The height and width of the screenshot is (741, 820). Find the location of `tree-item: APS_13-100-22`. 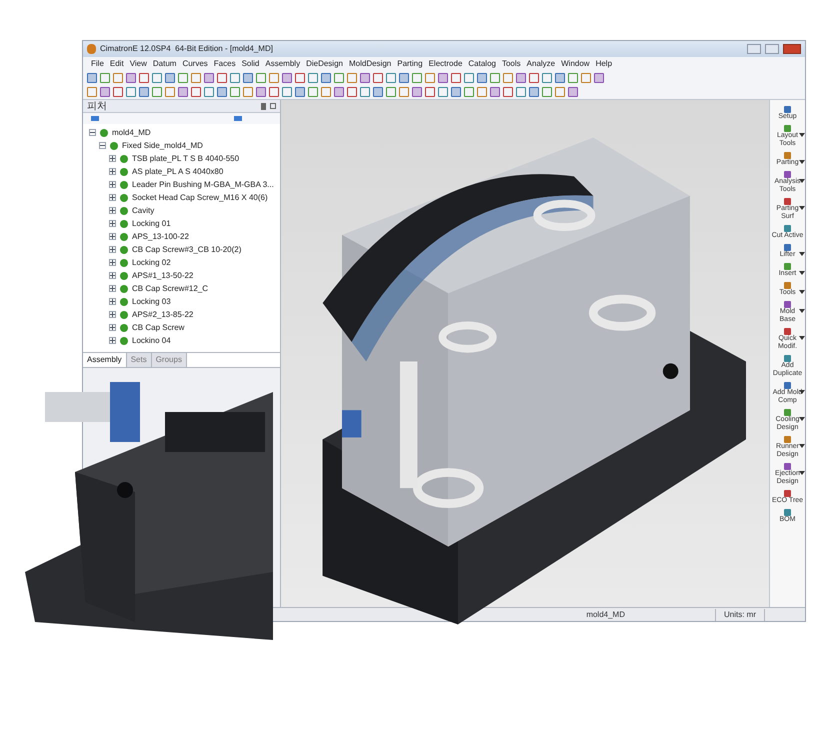

tree-item: APS_13-100-22 is located at coordinates (160, 236).